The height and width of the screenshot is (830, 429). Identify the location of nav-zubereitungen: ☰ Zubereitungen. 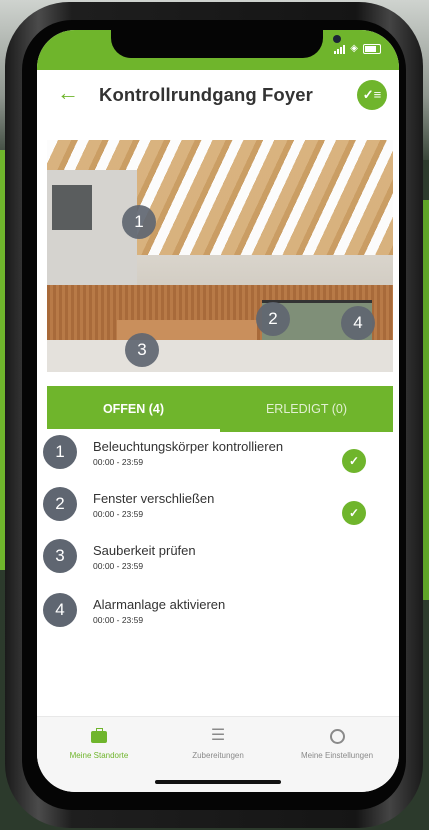
(218, 743).